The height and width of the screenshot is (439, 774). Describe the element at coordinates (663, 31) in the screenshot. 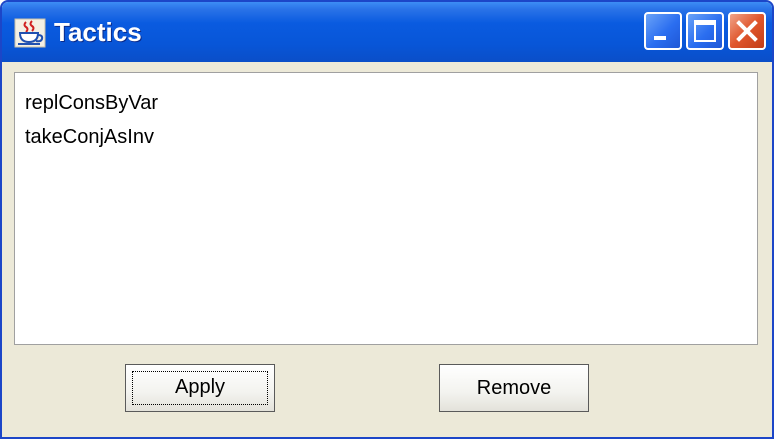

I see `minimize-button` at that location.